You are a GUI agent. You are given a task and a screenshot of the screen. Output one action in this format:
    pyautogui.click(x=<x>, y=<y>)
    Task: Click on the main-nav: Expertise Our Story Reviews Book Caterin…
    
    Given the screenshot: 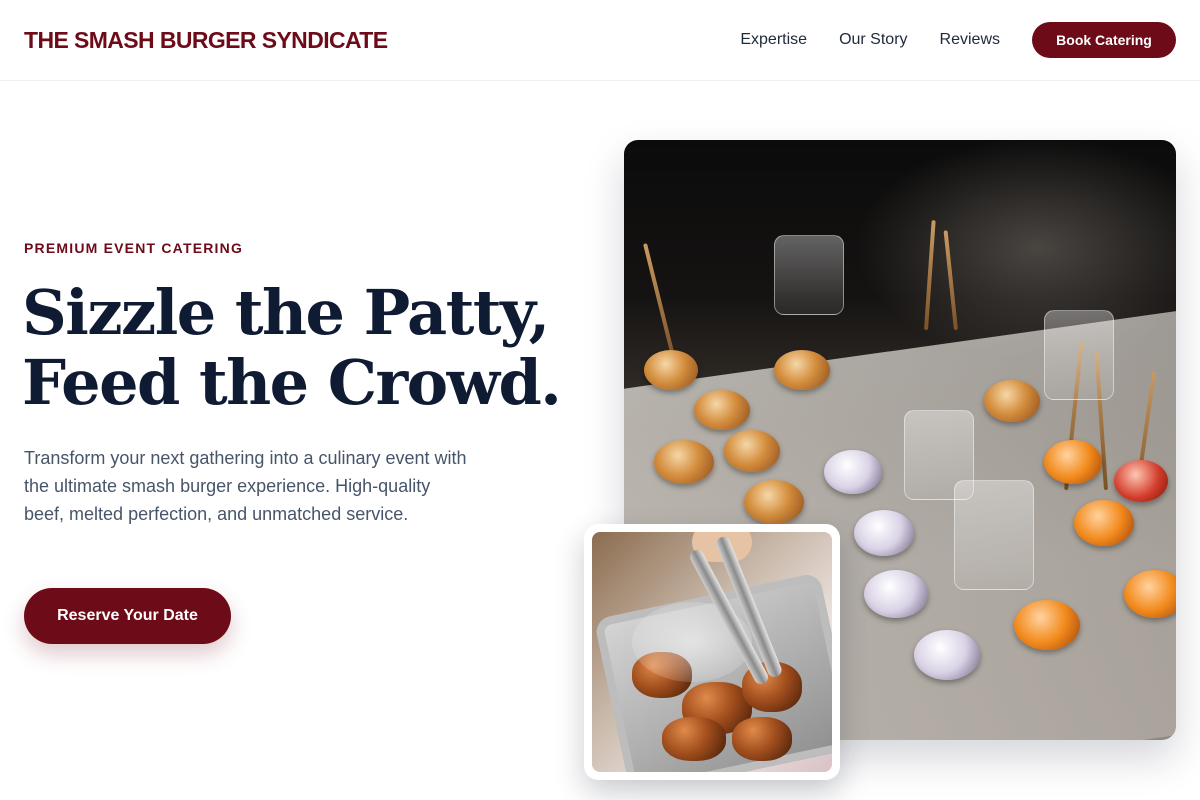 What is the action you would take?
    pyautogui.click(x=958, y=40)
    